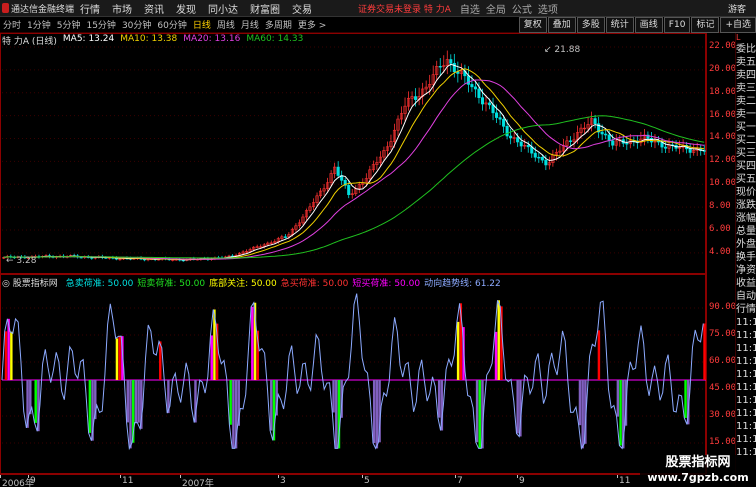 The width and height of the screenshot is (756, 487). I want to click on low-price-value: 3.28, so click(26, 261).